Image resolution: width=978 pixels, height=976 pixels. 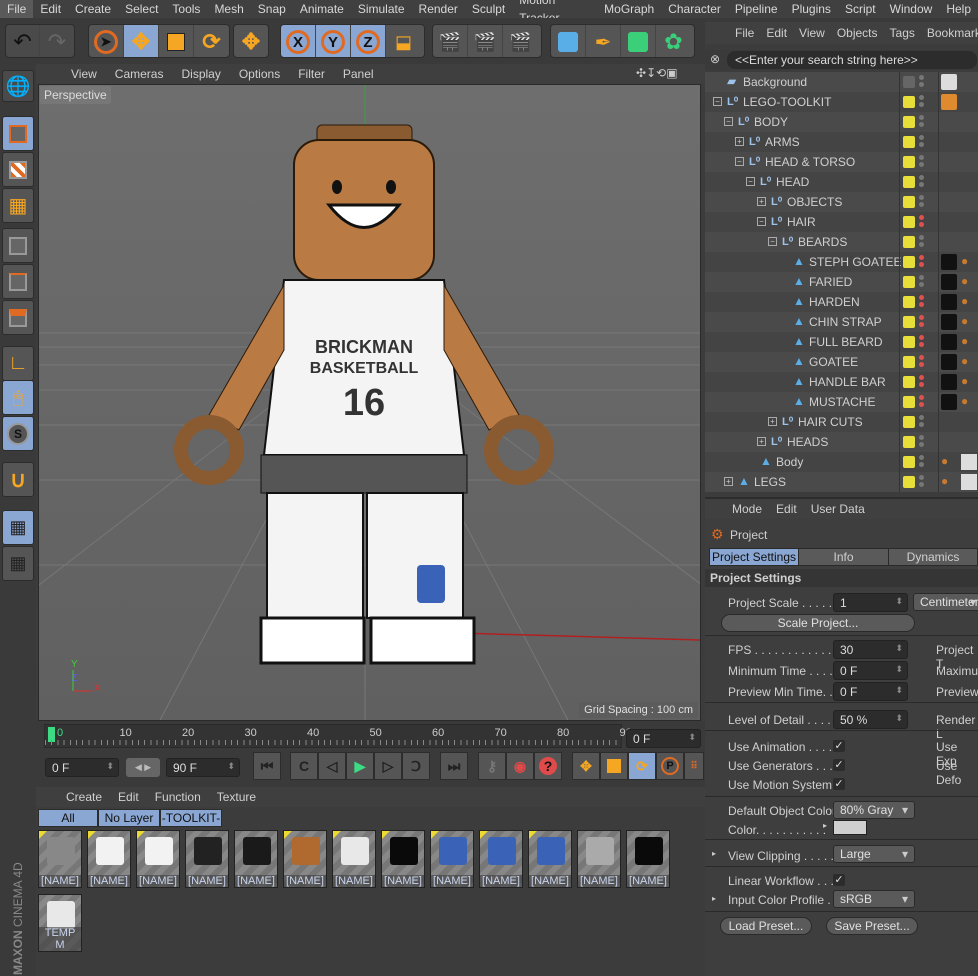 What do you see at coordinates (50, 9) in the screenshot?
I see `menu-edit: Edit` at bounding box center [50, 9].